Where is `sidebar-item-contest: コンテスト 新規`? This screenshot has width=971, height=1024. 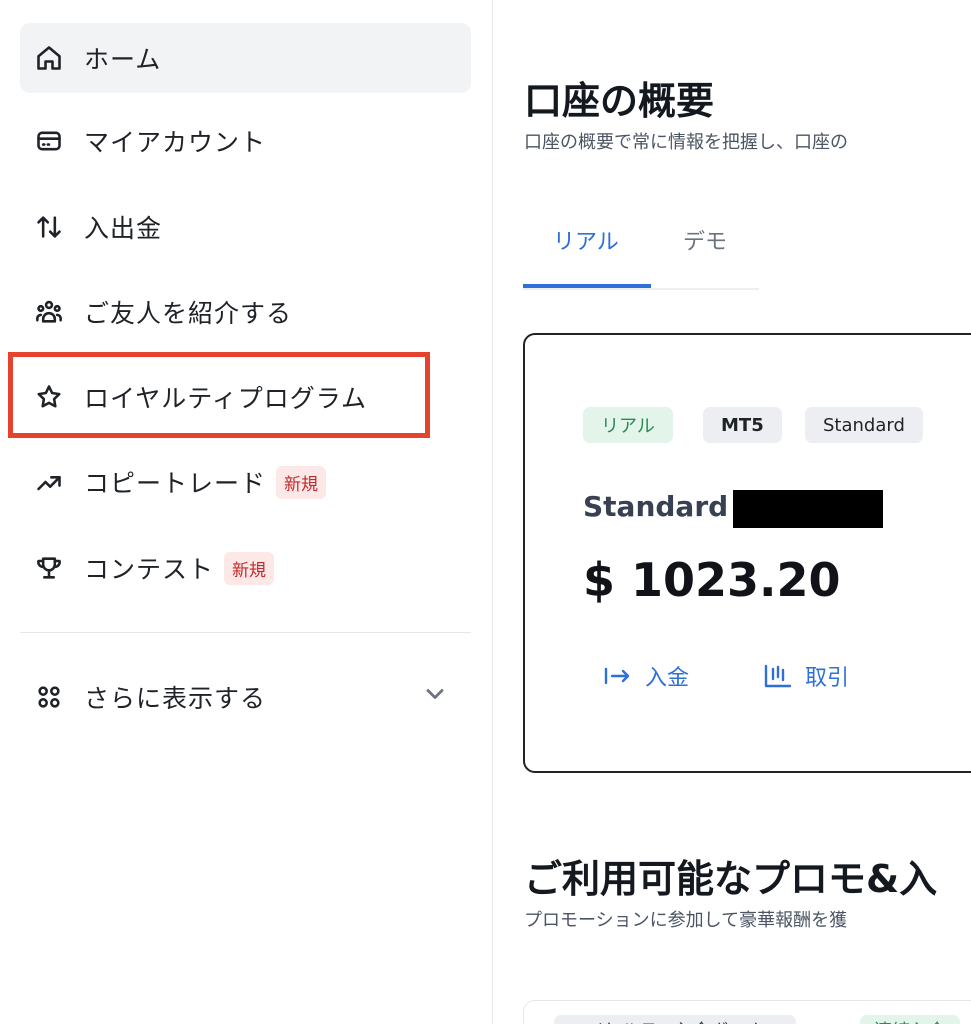 sidebar-item-contest: コンテスト 新規 is located at coordinates (245, 568).